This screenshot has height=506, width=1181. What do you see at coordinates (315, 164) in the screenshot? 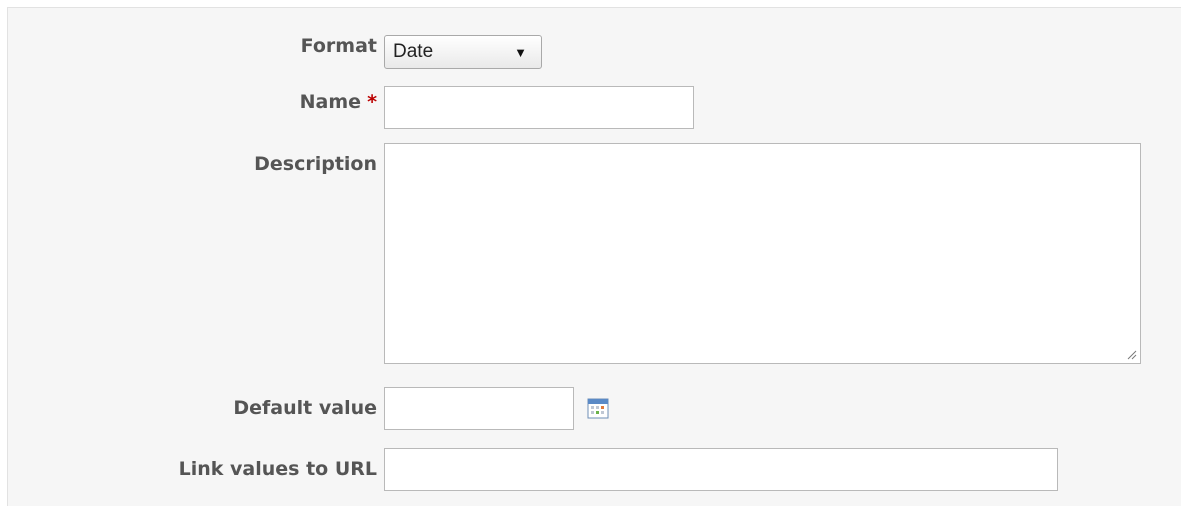
I see `description-label: Description` at bounding box center [315, 164].